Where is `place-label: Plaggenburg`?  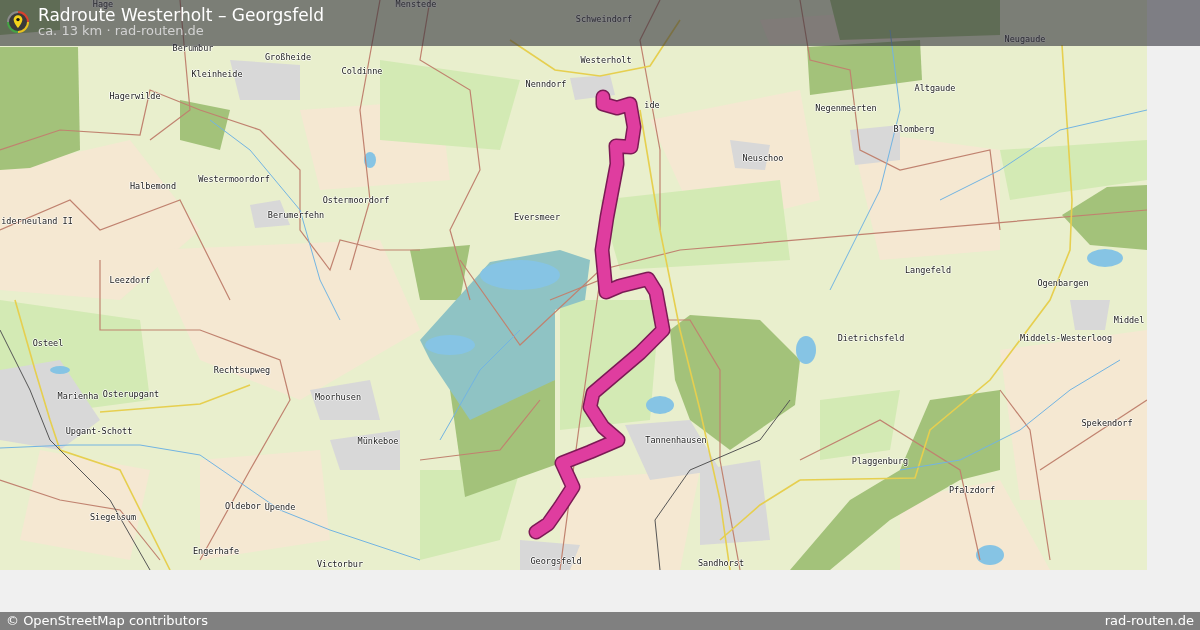
place-label: Plaggenburg is located at coordinates (880, 461).